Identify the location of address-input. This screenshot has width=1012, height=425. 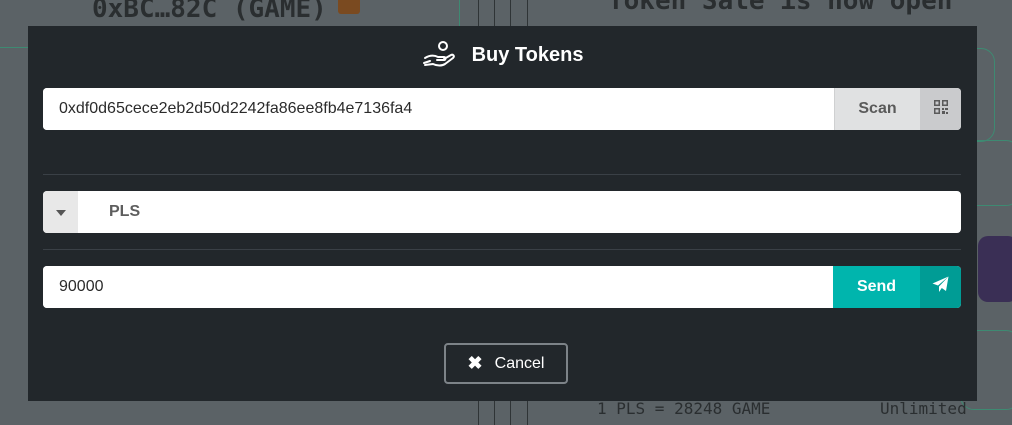
(438, 109).